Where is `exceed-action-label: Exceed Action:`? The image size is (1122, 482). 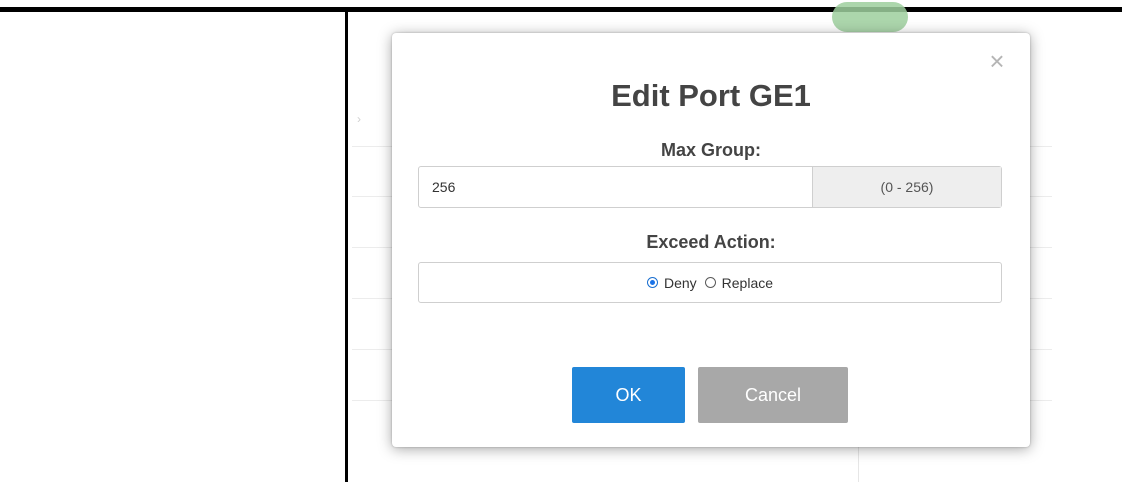 exceed-action-label: Exceed Action: is located at coordinates (711, 242).